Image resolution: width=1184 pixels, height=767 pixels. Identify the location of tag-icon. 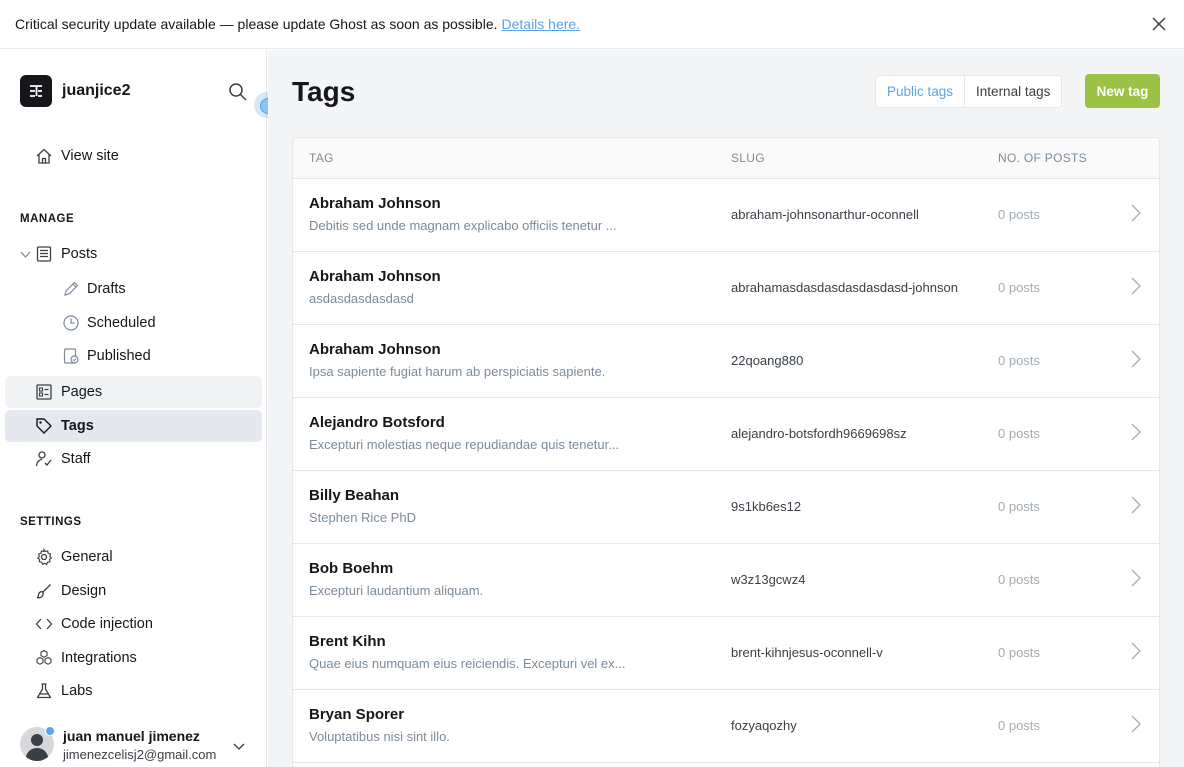
(44, 426).